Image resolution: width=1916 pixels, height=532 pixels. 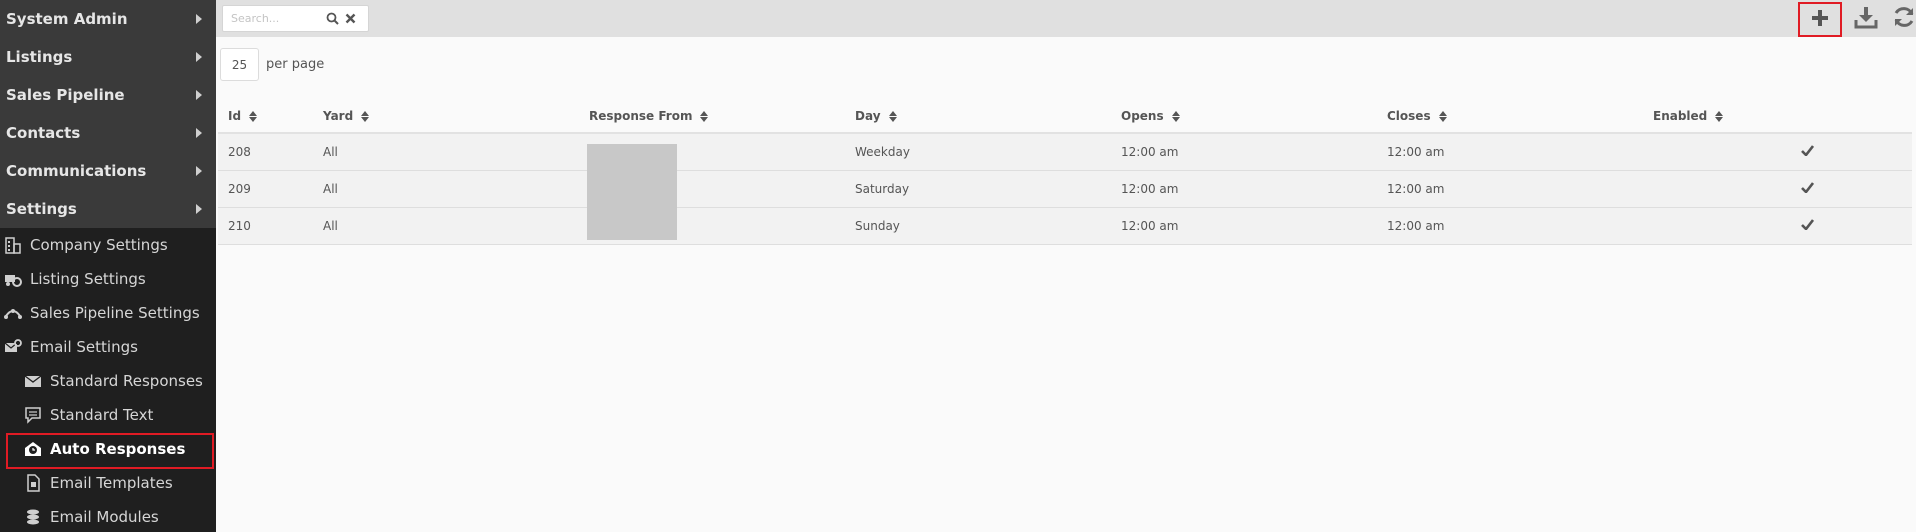 What do you see at coordinates (104, 517) in the screenshot?
I see `sidebar-item-label: Email Modules` at bounding box center [104, 517].